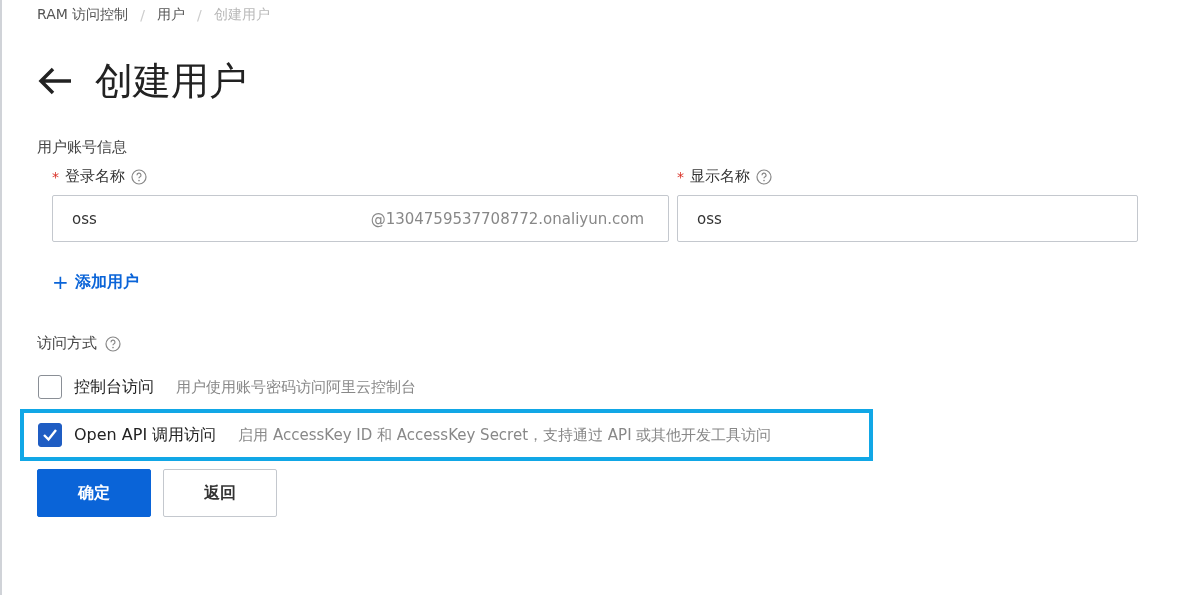 This screenshot has height=595, width=1199. What do you see at coordinates (220, 493) in the screenshot?
I see `back-button: 返回` at bounding box center [220, 493].